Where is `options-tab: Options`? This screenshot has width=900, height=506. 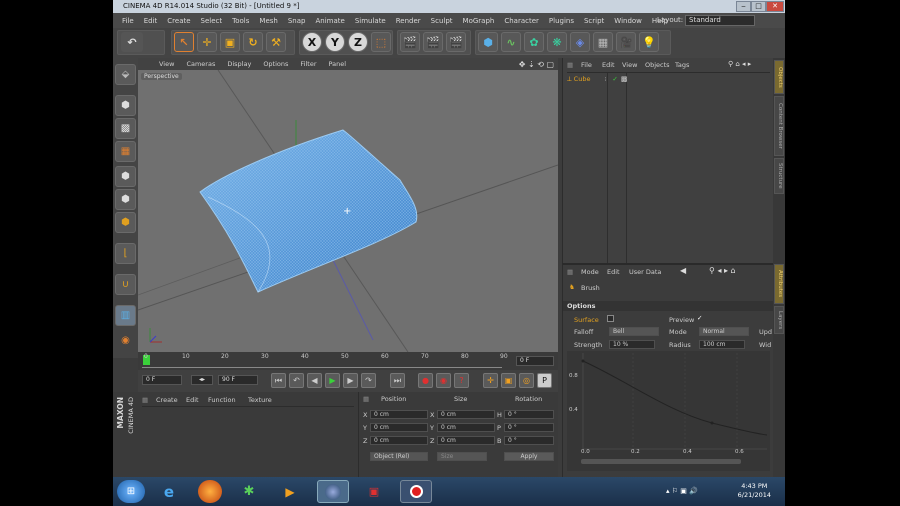 options-tab: Options is located at coordinates (581, 306).